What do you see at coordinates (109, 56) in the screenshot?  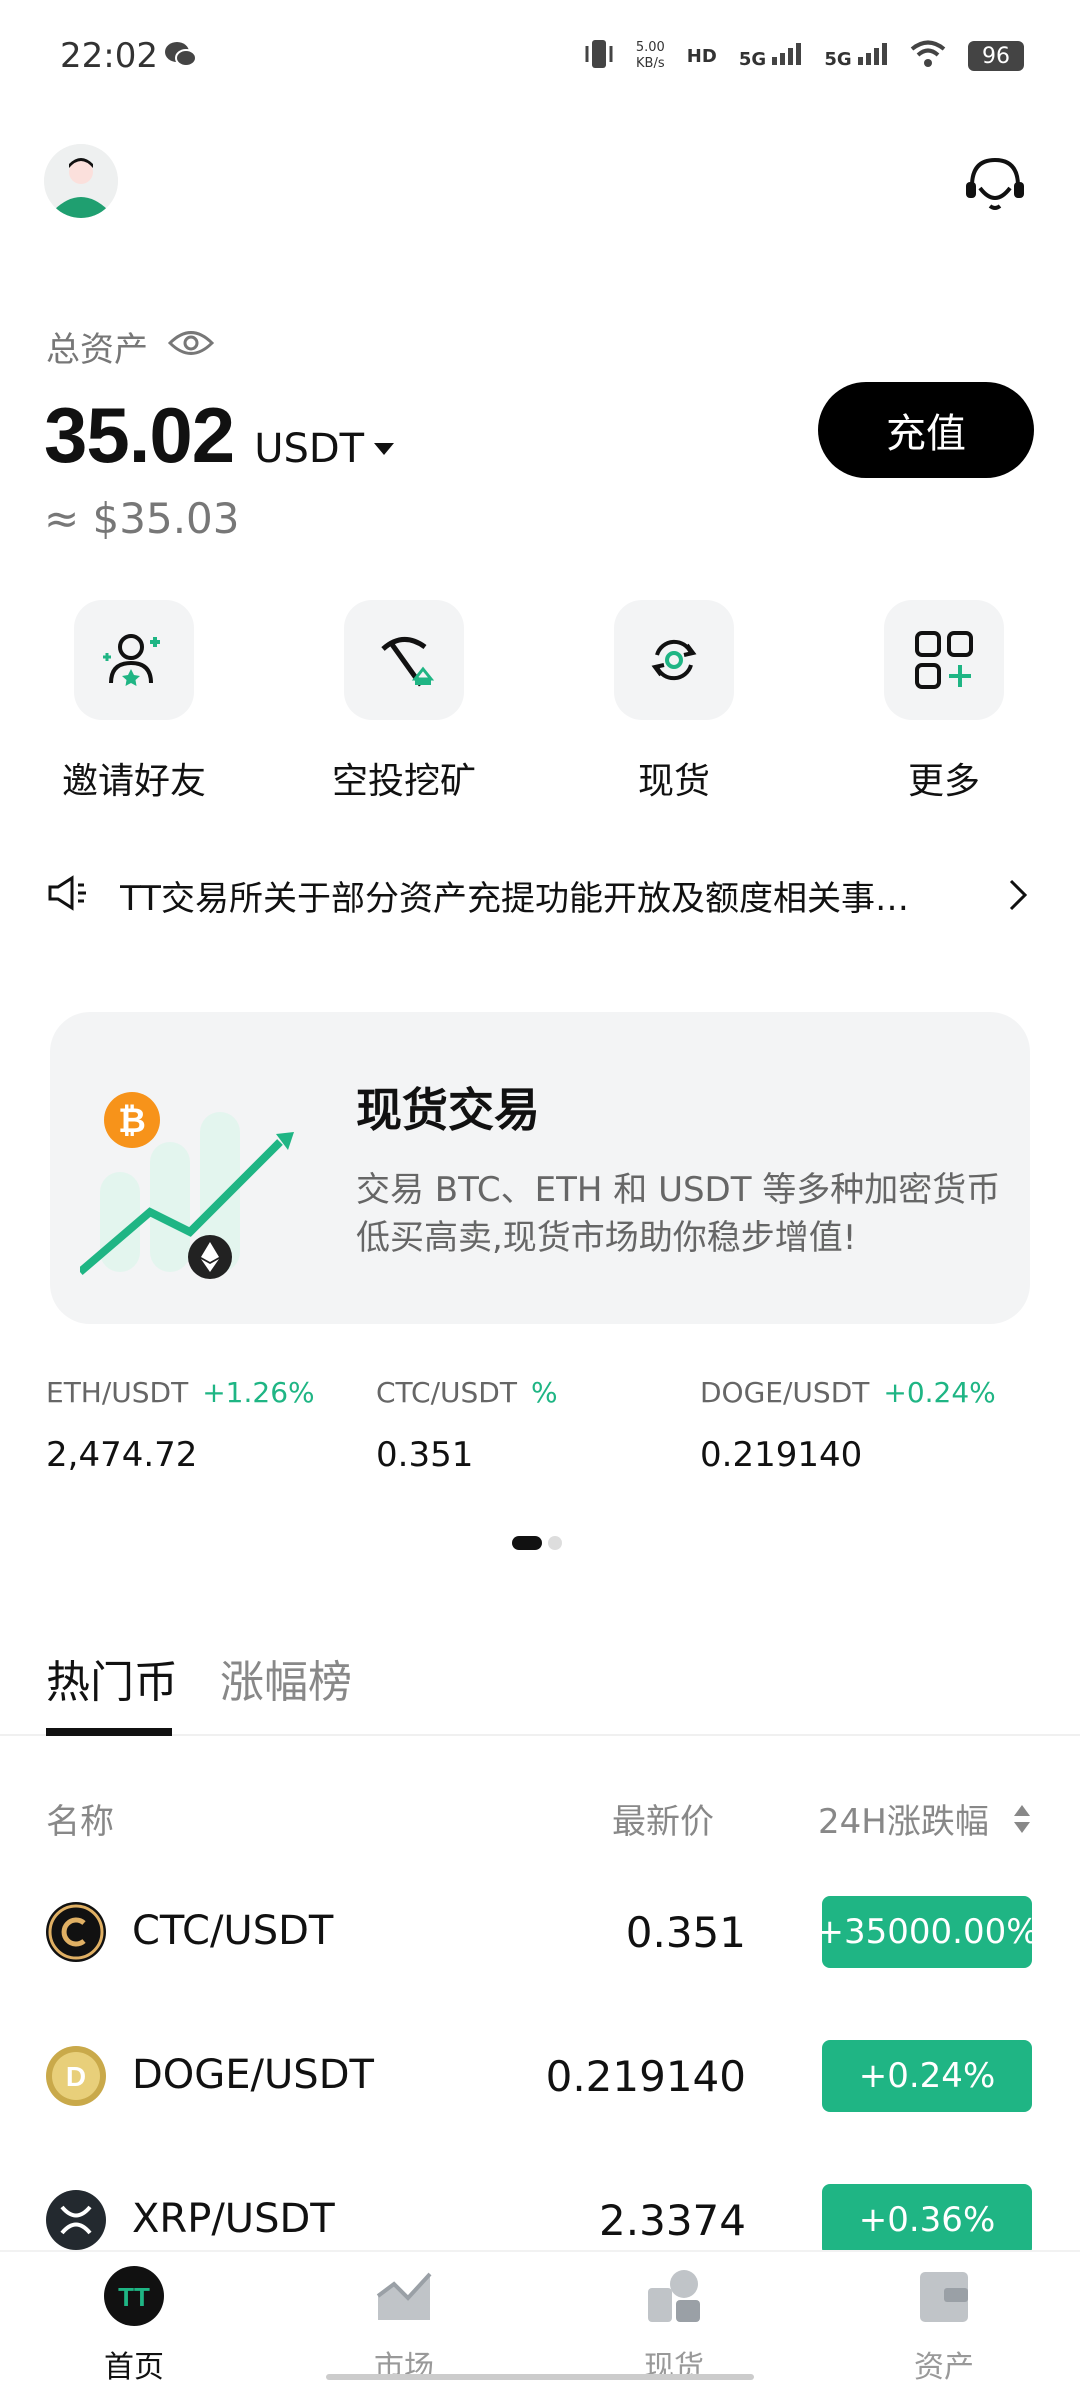 I see `status-time: 22:02` at bounding box center [109, 56].